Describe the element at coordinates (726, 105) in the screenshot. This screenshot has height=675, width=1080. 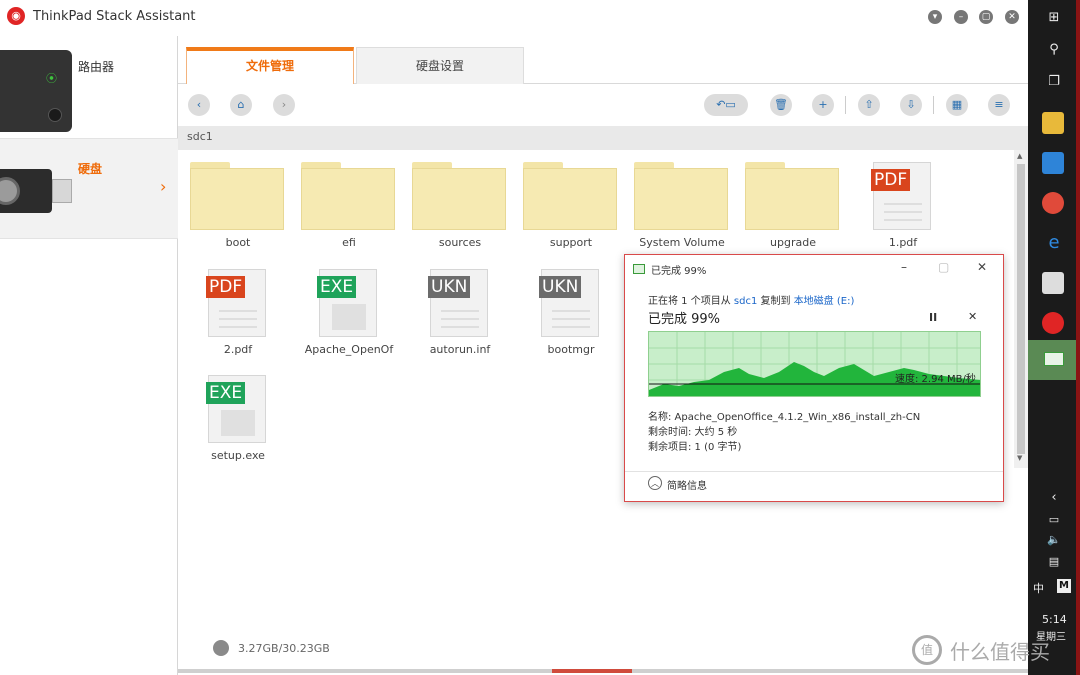
I see `share-icon: ↶▭` at that location.